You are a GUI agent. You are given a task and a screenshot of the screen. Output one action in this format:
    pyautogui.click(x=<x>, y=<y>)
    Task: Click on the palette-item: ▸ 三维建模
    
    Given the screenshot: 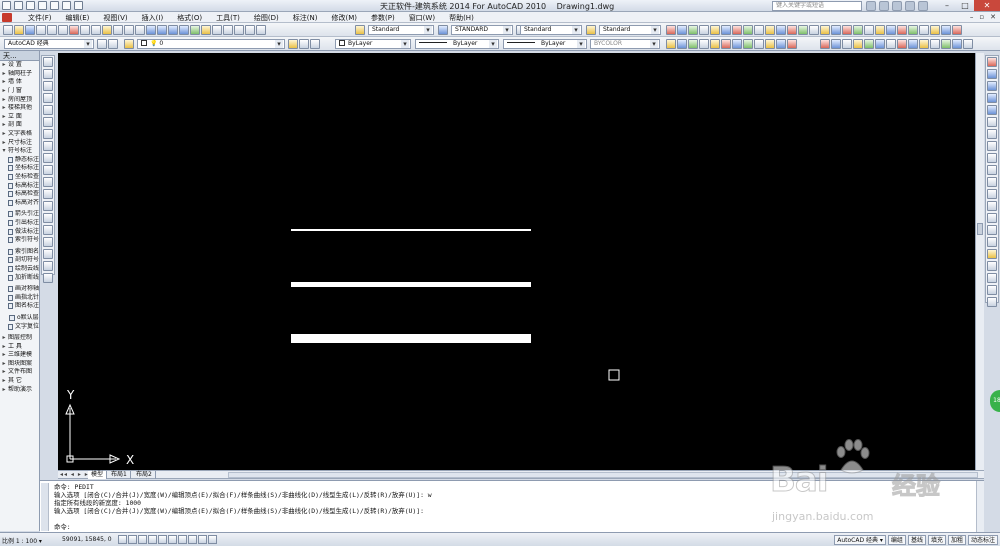 What is the action you would take?
    pyautogui.click(x=19, y=355)
    